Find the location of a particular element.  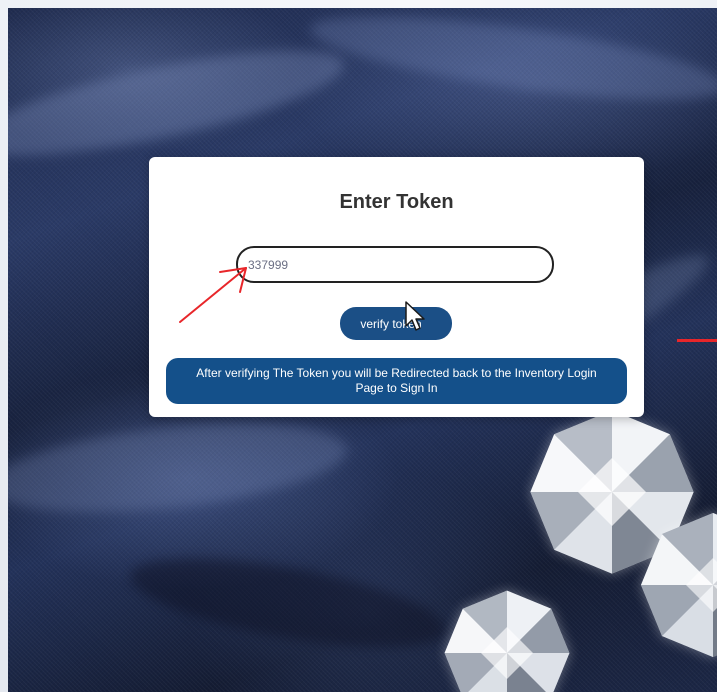

token-input is located at coordinates (395, 264).